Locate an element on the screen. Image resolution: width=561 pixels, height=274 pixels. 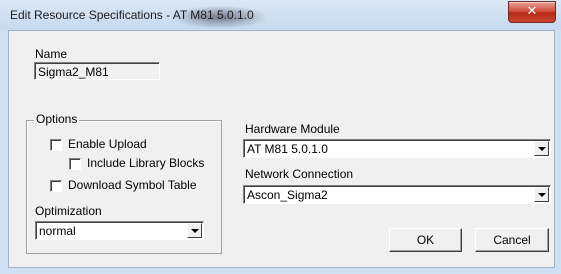
hardware-module-label: Hardware Module is located at coordinates (292, 129).